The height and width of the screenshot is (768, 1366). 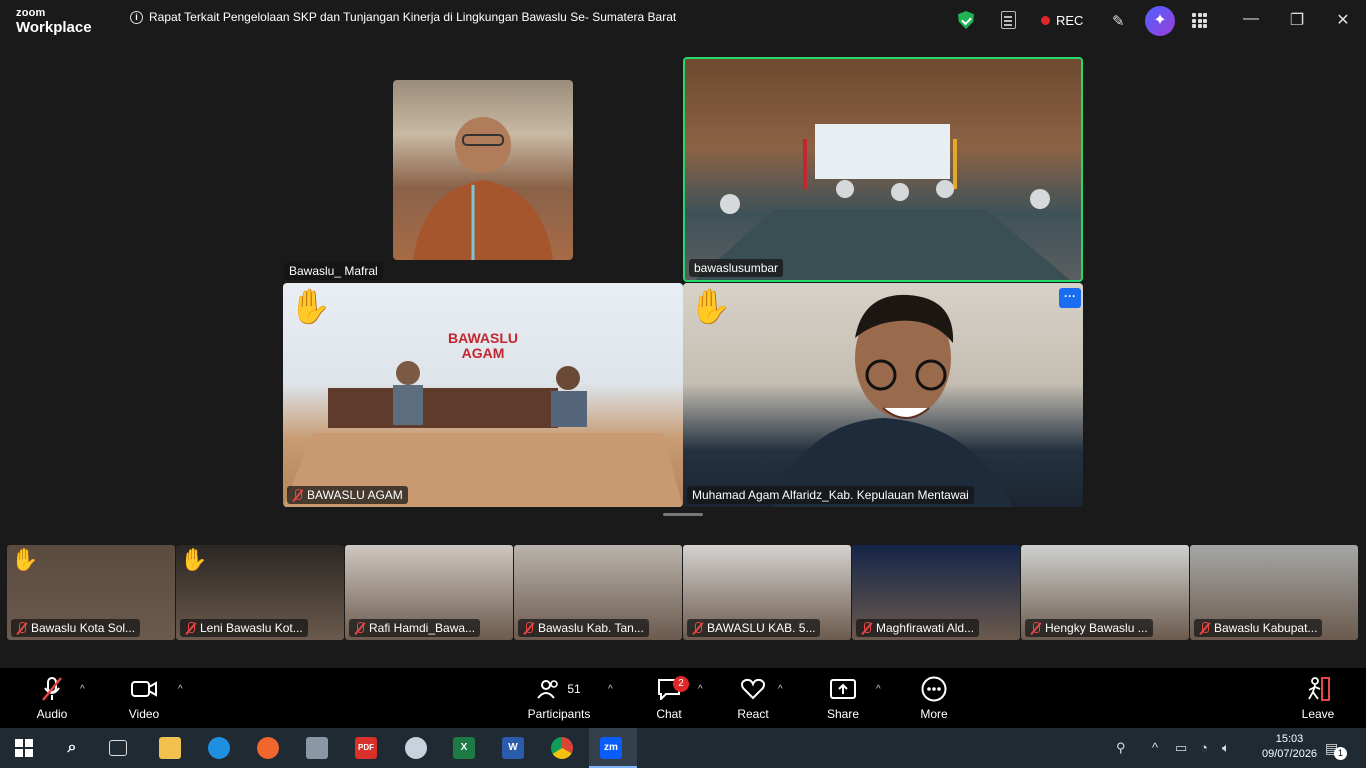 I want to click on react-button: React, so click(x=753, y=698).